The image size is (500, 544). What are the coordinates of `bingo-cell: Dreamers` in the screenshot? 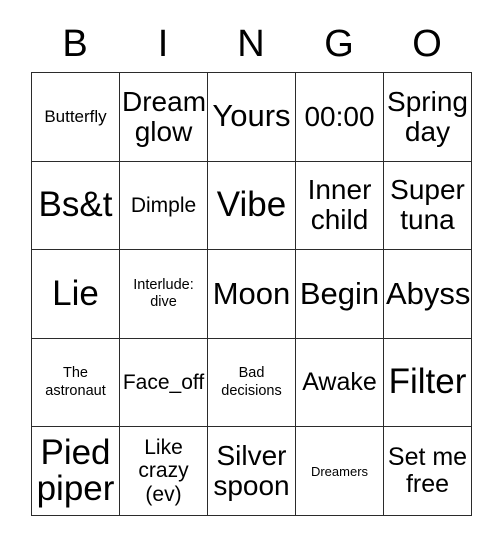 It's located at (340, 471).